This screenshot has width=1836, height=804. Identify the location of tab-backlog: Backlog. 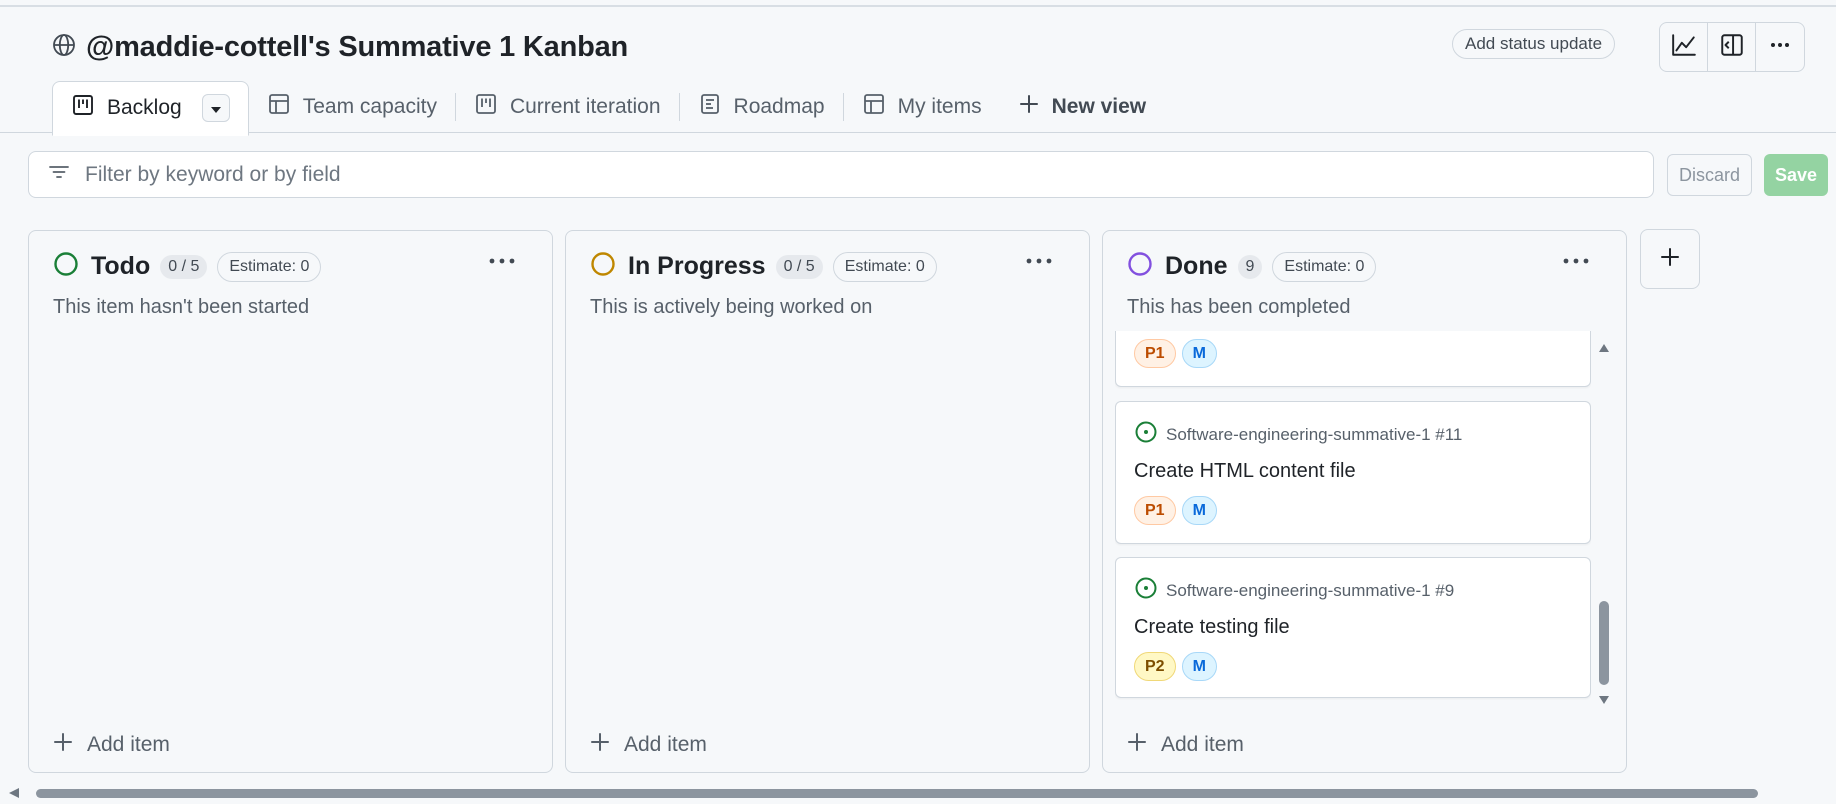
(150, 108).